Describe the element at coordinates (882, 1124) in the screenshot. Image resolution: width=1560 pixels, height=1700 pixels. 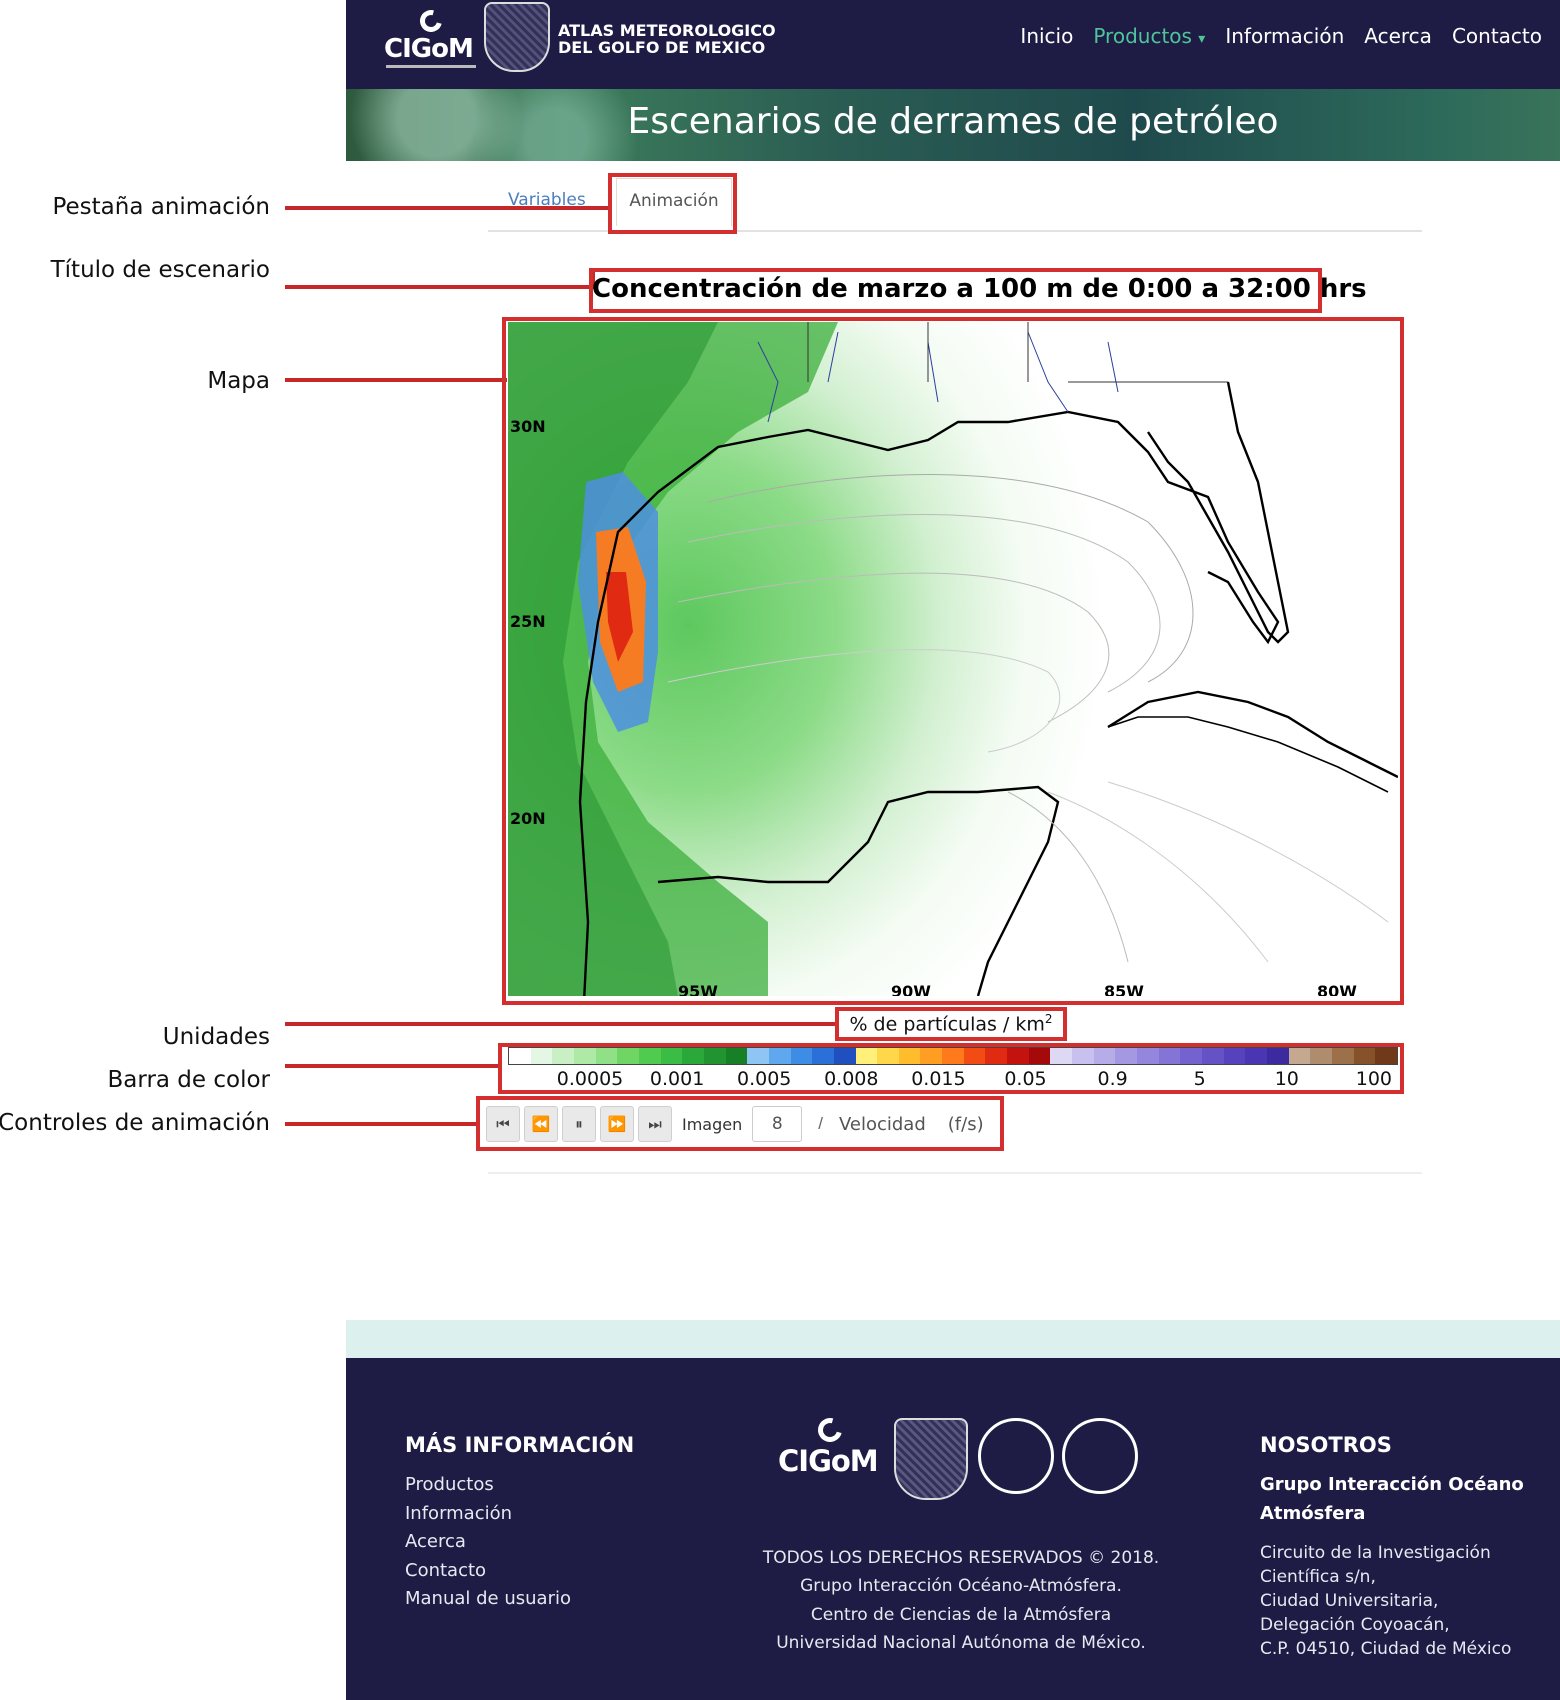
I see `speed-label: Velocidad` at that location.